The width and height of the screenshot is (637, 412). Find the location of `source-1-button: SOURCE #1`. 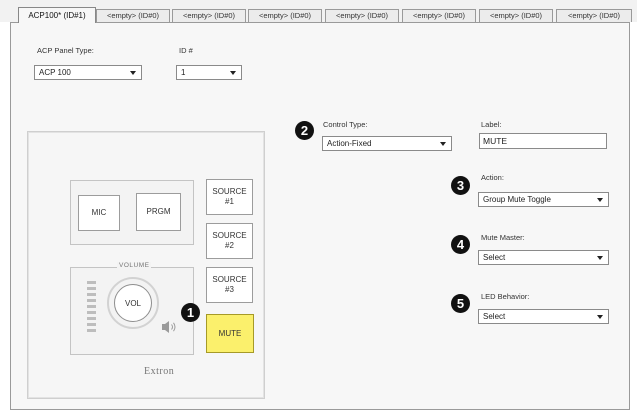

source-1-button: SOURCE #1 is located at coordinates (229, 197).